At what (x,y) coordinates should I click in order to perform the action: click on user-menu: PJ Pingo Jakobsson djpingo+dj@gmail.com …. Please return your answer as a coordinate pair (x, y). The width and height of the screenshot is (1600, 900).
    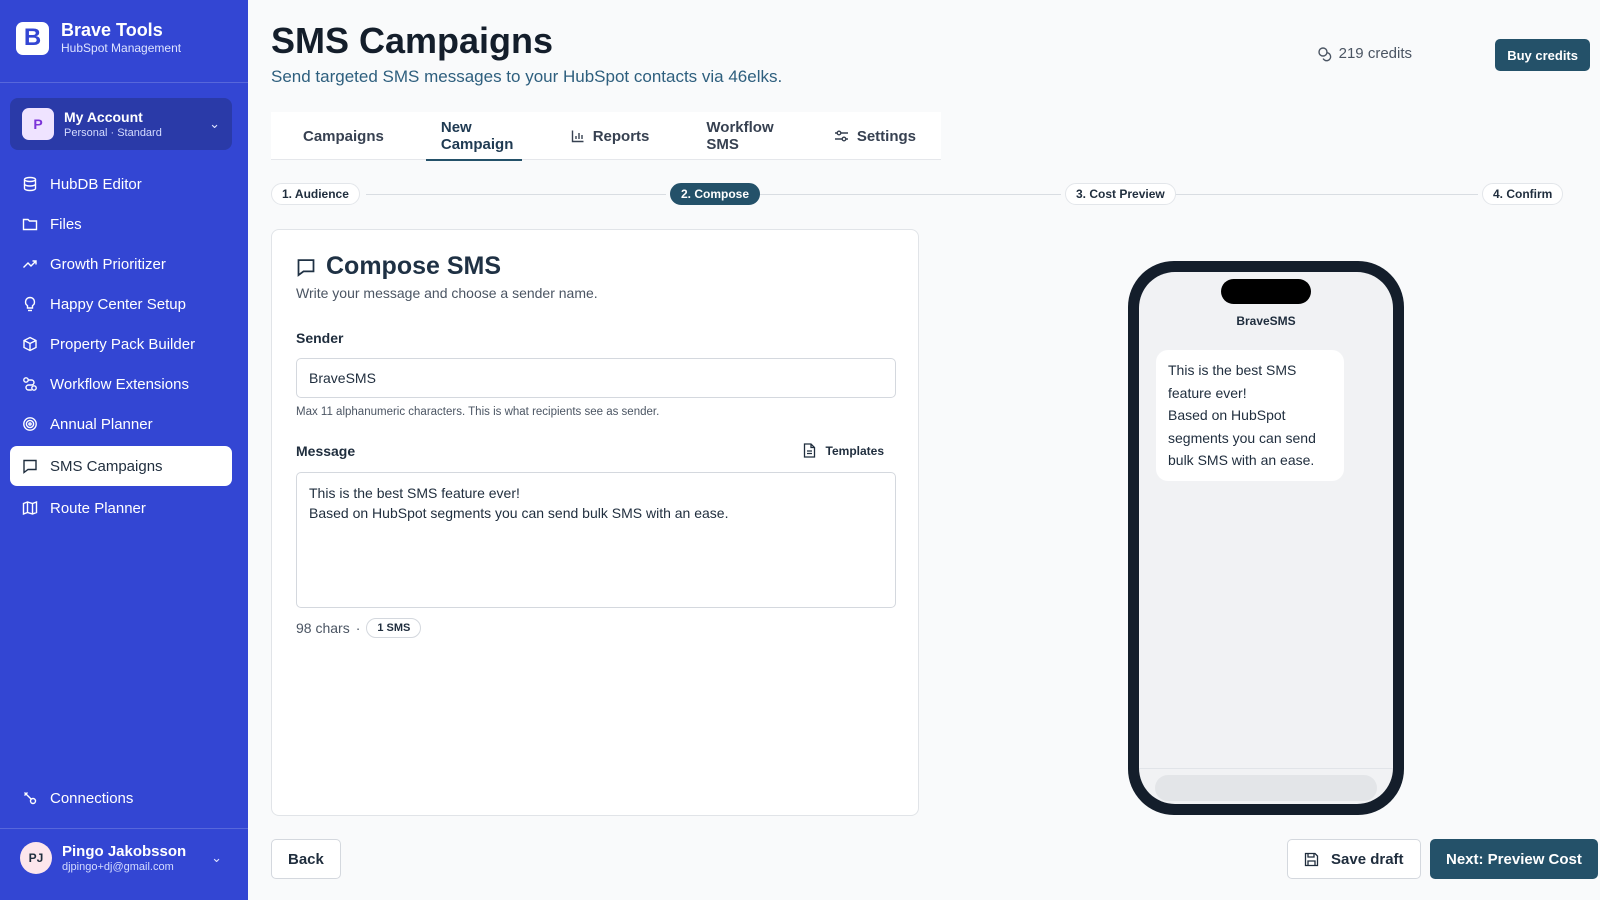
    Looking at the image, I should click on (121, 858).